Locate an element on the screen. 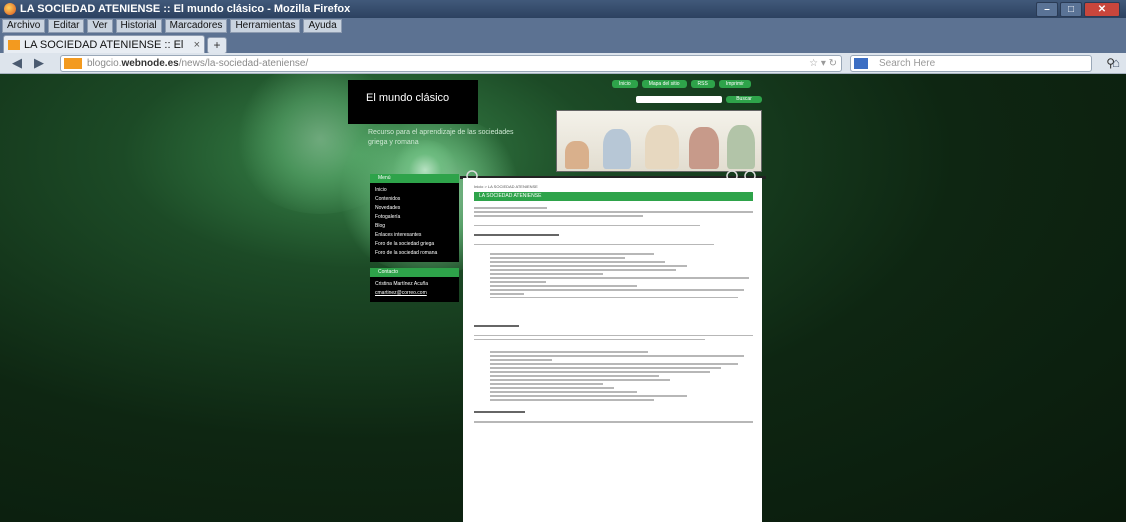 This screenshot has height=522, width=1126. nav-inicio: Inicio is located at coordinates (625, 84).